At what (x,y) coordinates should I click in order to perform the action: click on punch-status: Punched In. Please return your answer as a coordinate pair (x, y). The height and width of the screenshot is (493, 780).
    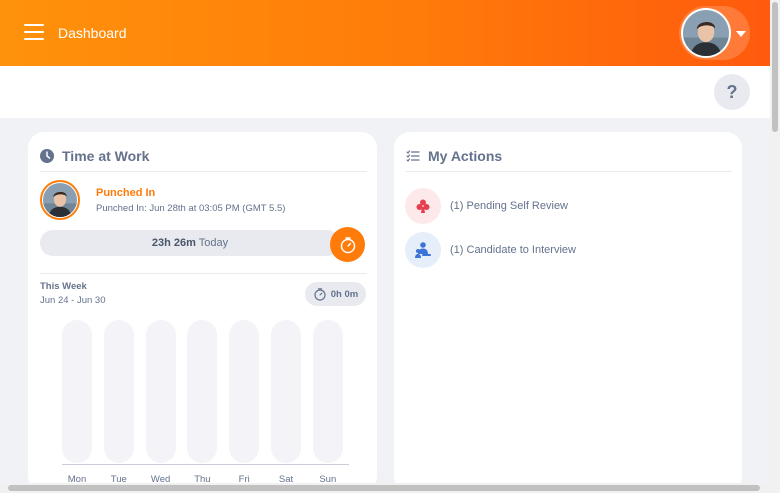
    Looking at the image, I should click on (126, 193).